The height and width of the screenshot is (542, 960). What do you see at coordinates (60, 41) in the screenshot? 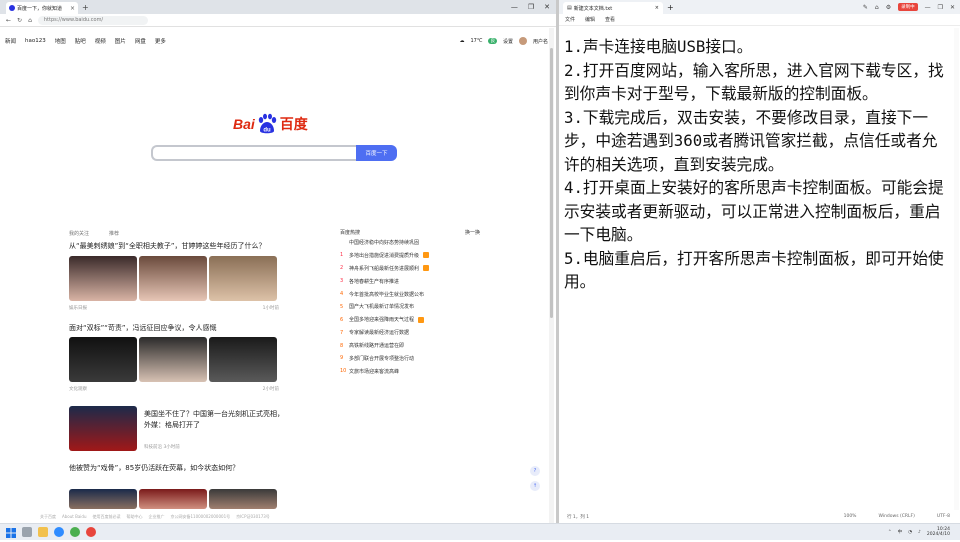
I see `nav-link: 地图` at bounding box center [60, 41].